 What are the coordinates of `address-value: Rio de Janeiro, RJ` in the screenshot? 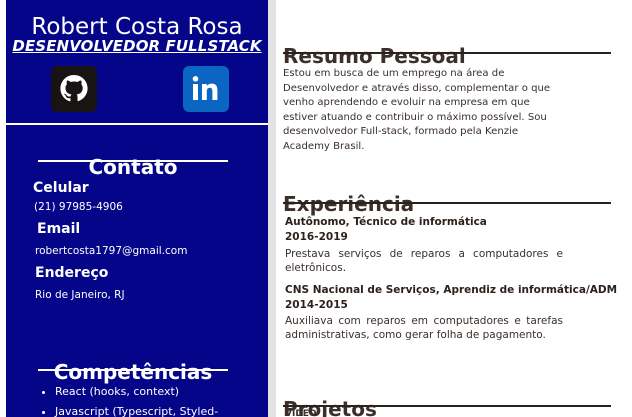 It's located at (80, 295).